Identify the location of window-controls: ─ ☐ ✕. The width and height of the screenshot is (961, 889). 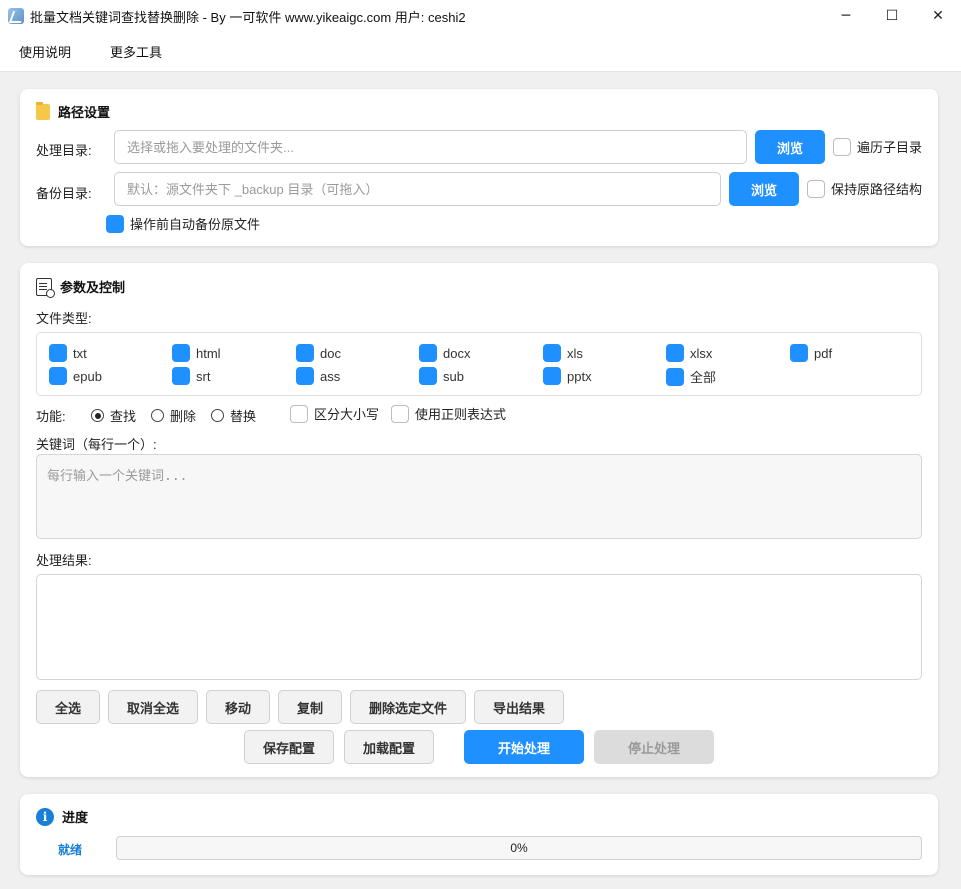
(892, 16).